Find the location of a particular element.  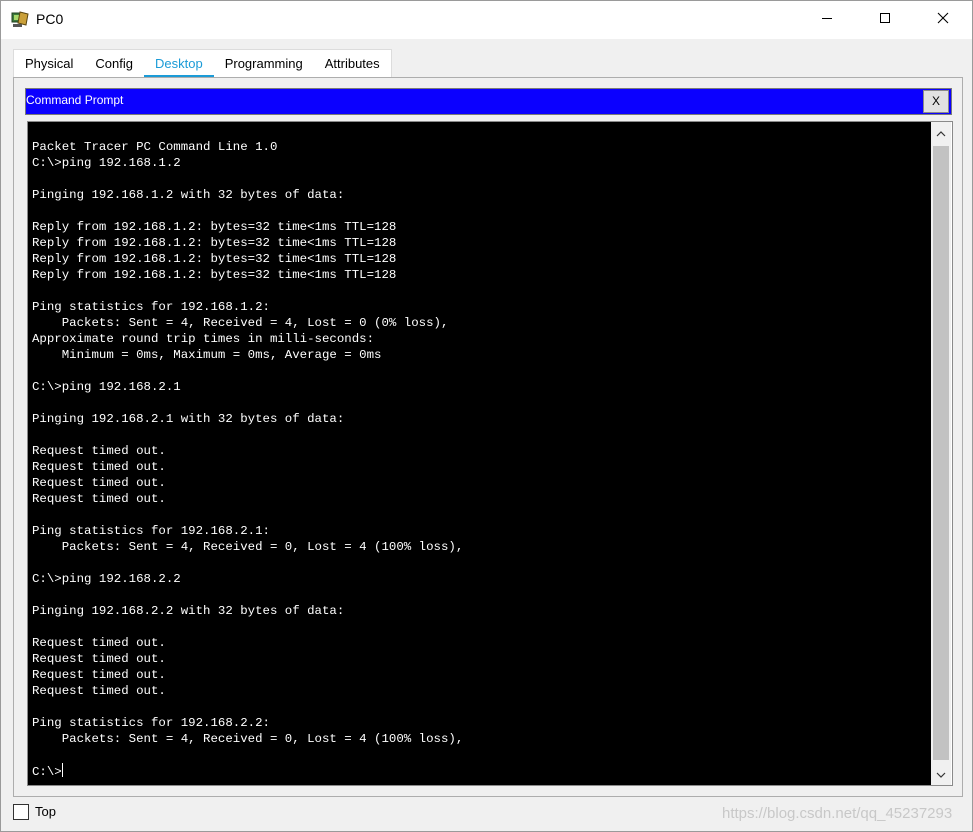

terminal-line: Packet Tracer PC Command Line 1.0 is located at coordinates (155, 147).